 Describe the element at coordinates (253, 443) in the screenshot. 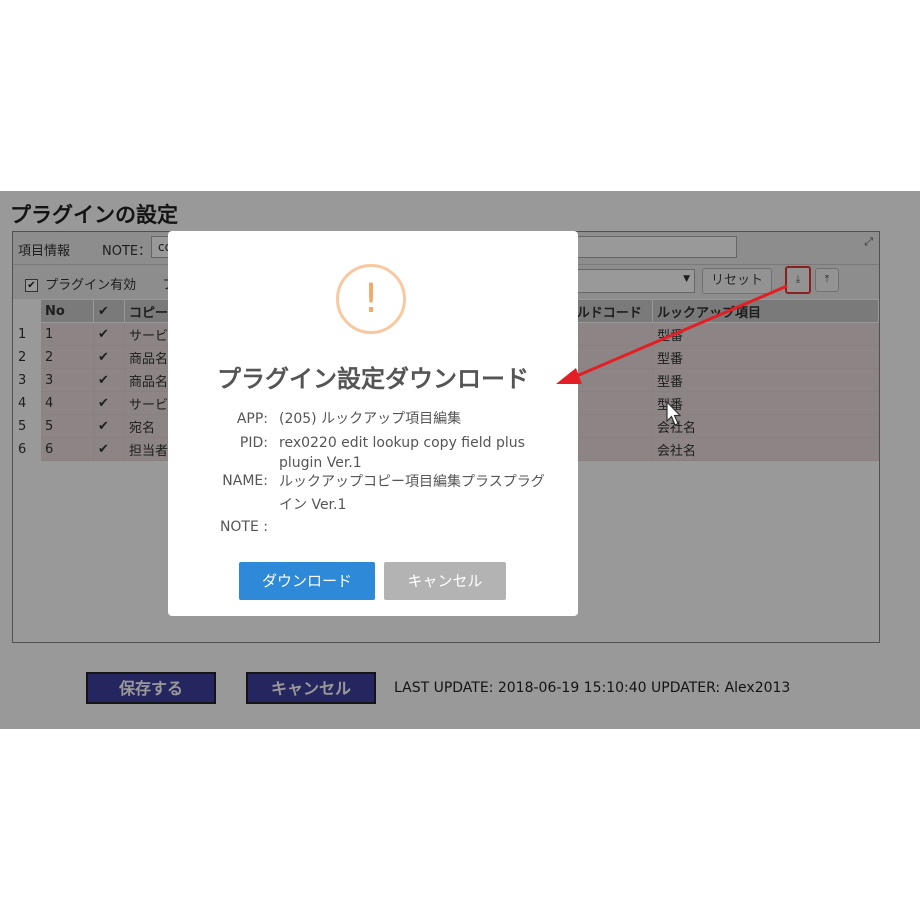

I see `pid-label: PID:` at that location.